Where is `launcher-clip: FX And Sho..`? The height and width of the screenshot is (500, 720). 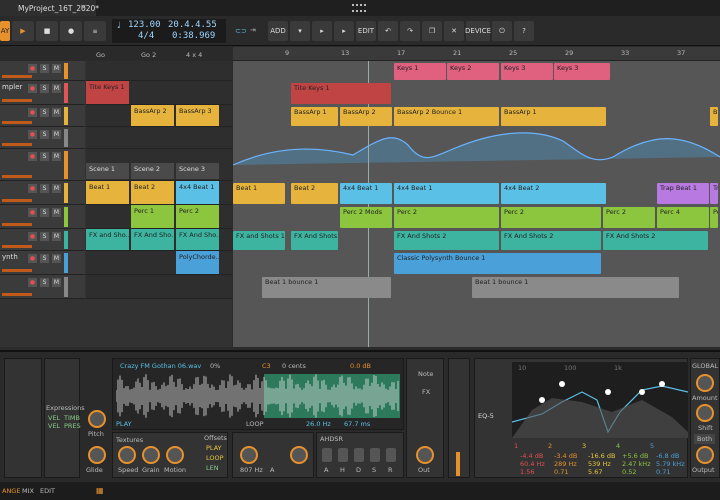
launcher-clip: FX And Sho.. is located at coordinates (197, 239).